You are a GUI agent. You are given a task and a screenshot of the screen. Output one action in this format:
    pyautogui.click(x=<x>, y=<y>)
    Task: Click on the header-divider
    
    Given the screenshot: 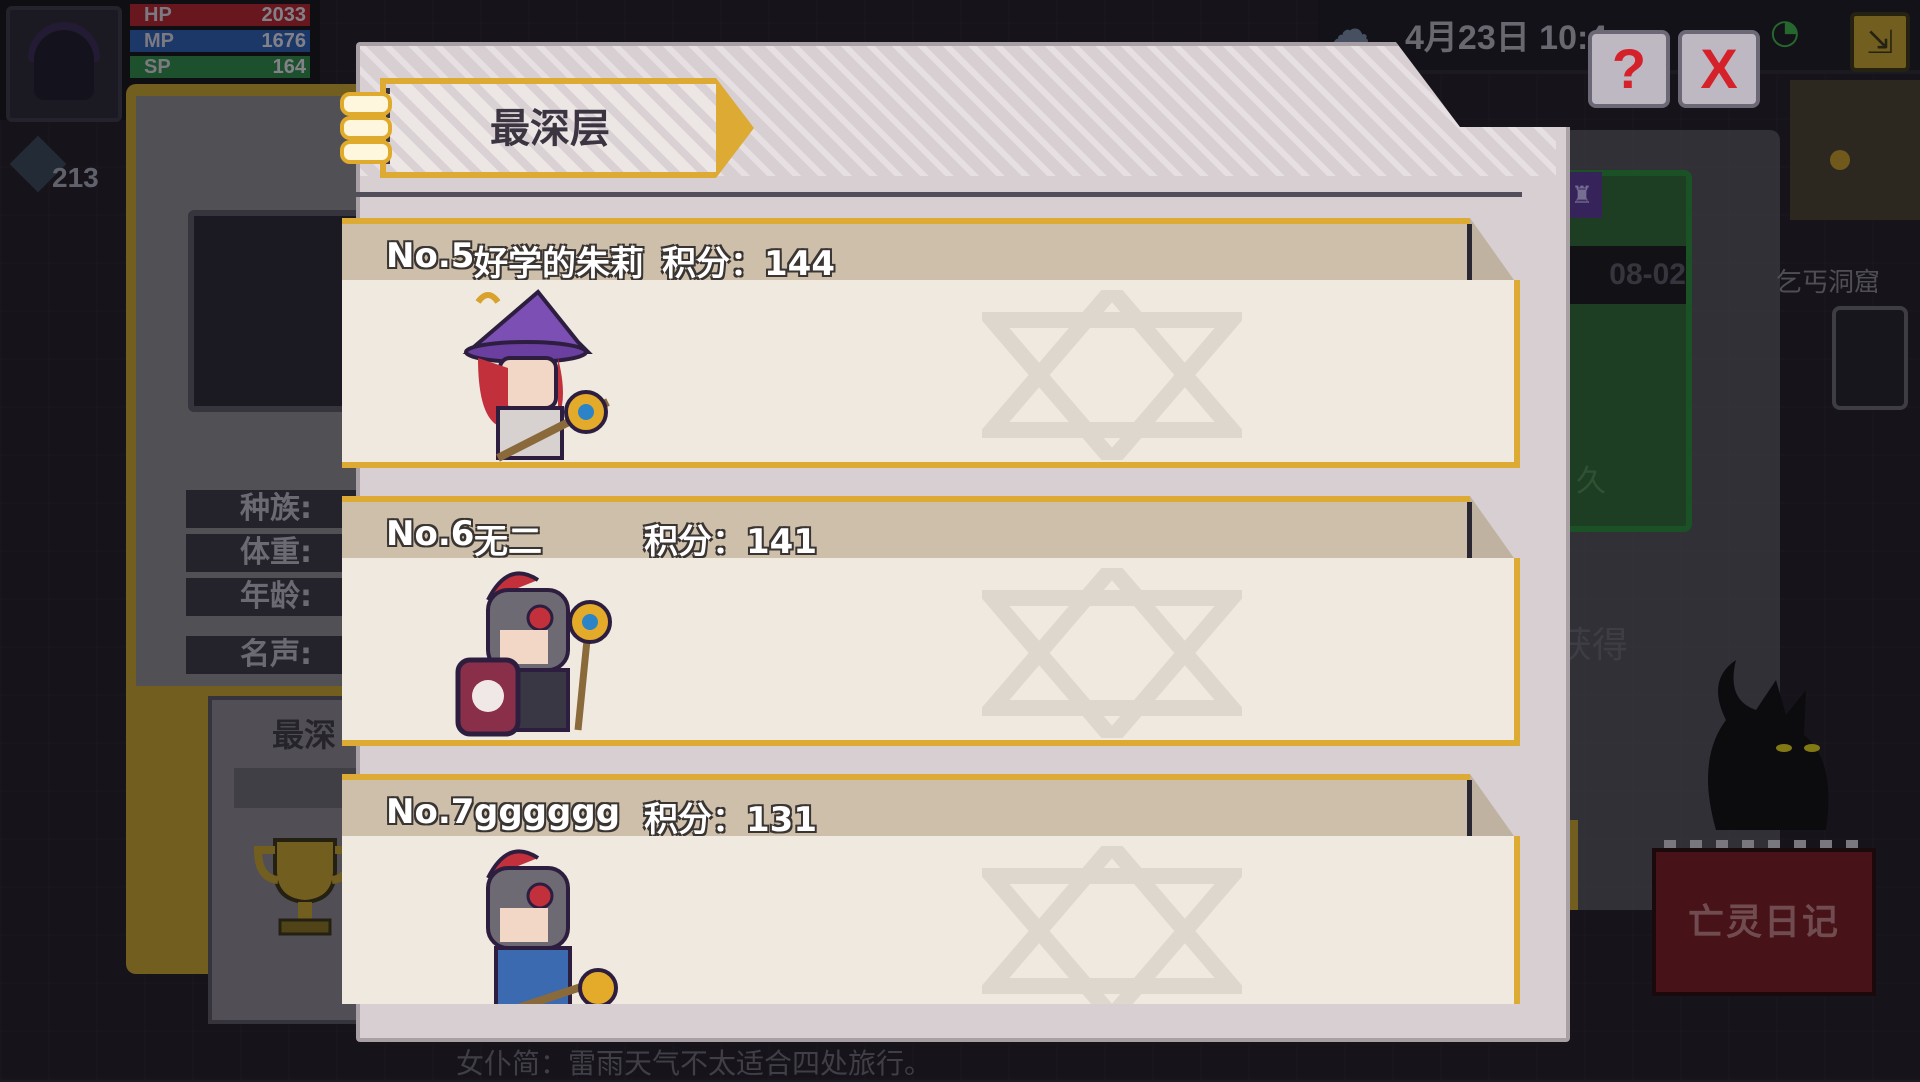 What is the action you would take?
    pyautogui.click(x=939, y=194)
    